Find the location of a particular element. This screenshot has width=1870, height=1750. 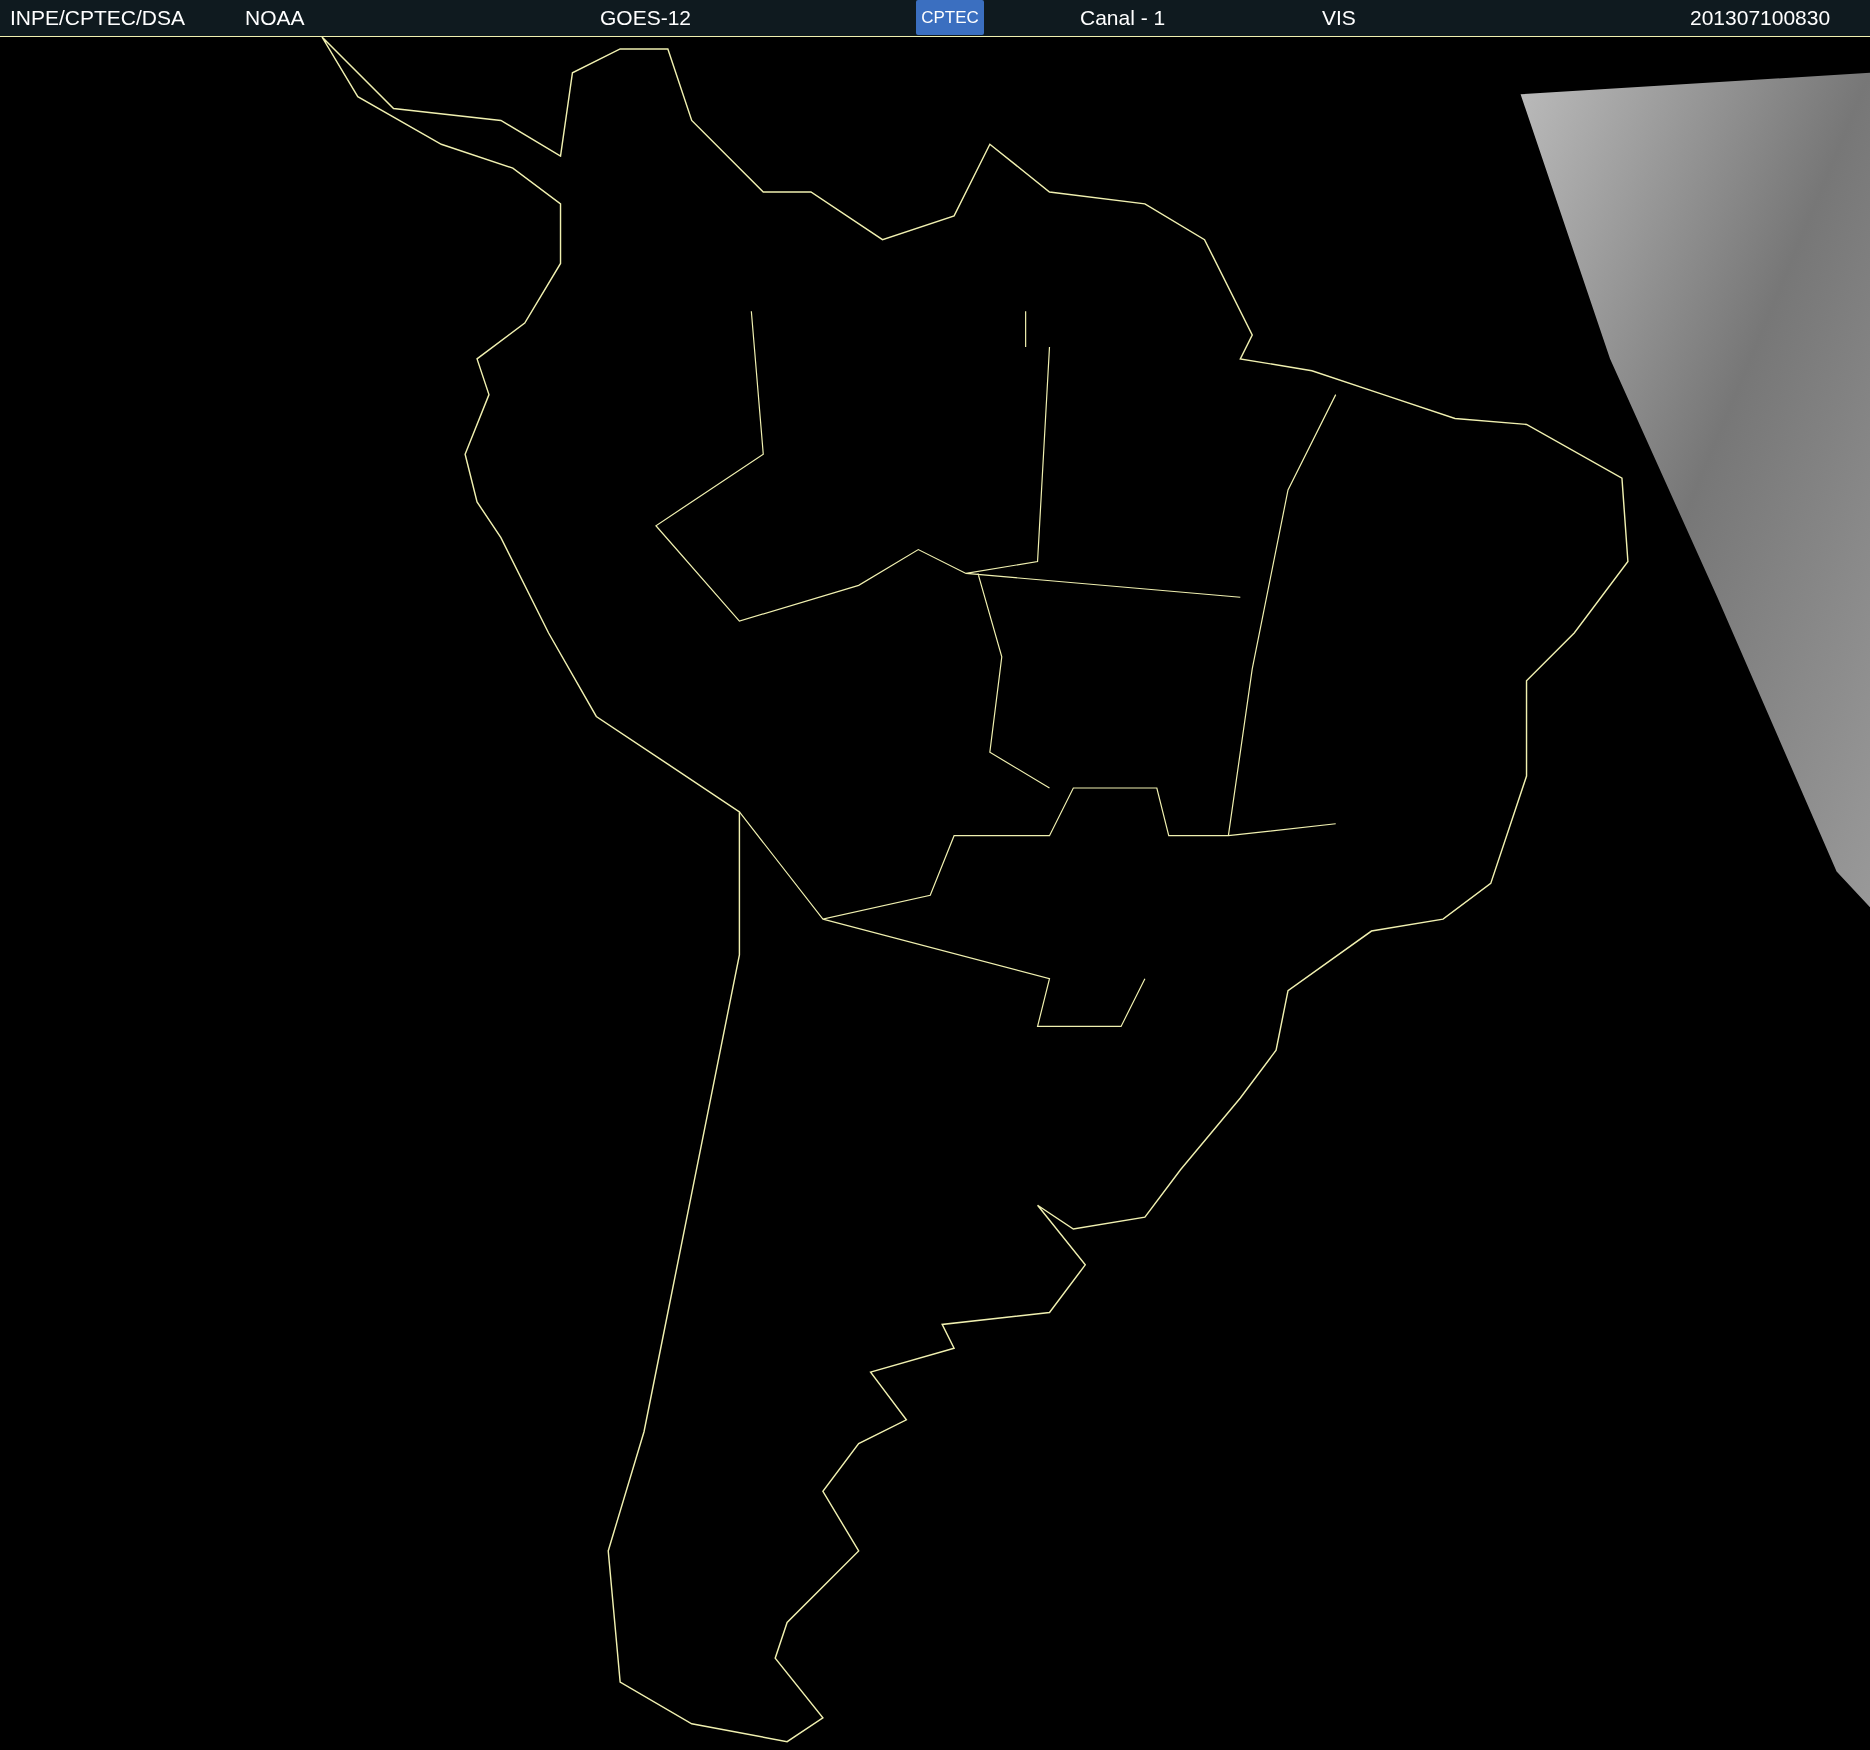

logo: CPTEC is located at coordinates (950, 17).